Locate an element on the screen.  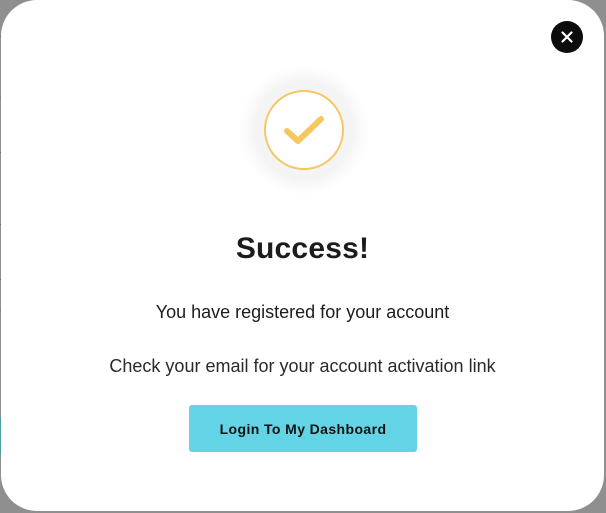
checkmark-icon is located at coordinates (304, 130).